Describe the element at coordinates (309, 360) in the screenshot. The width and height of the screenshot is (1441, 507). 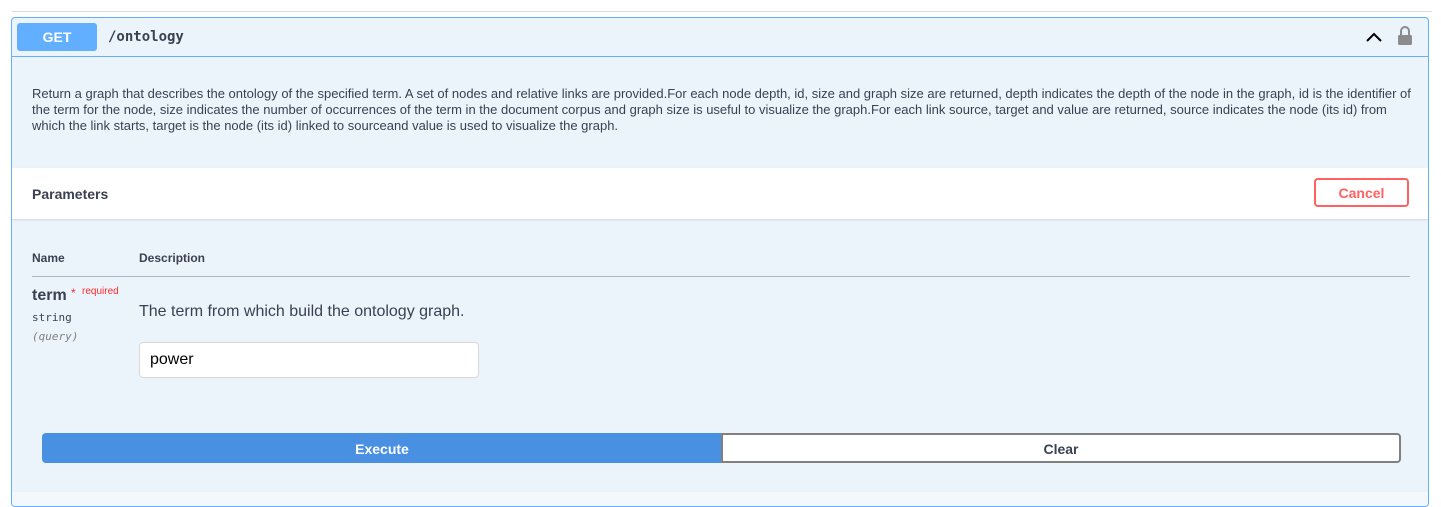
I see `term-input` at that location.